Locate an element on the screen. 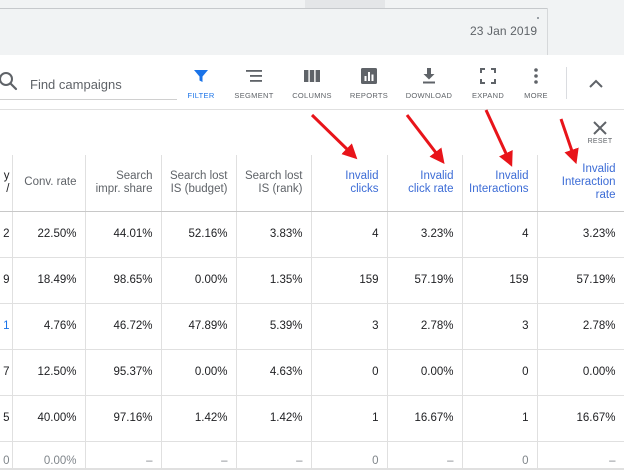 This screenshot has height=470, width=624. filter-button: FILTER is located at coordinates (201, 85).